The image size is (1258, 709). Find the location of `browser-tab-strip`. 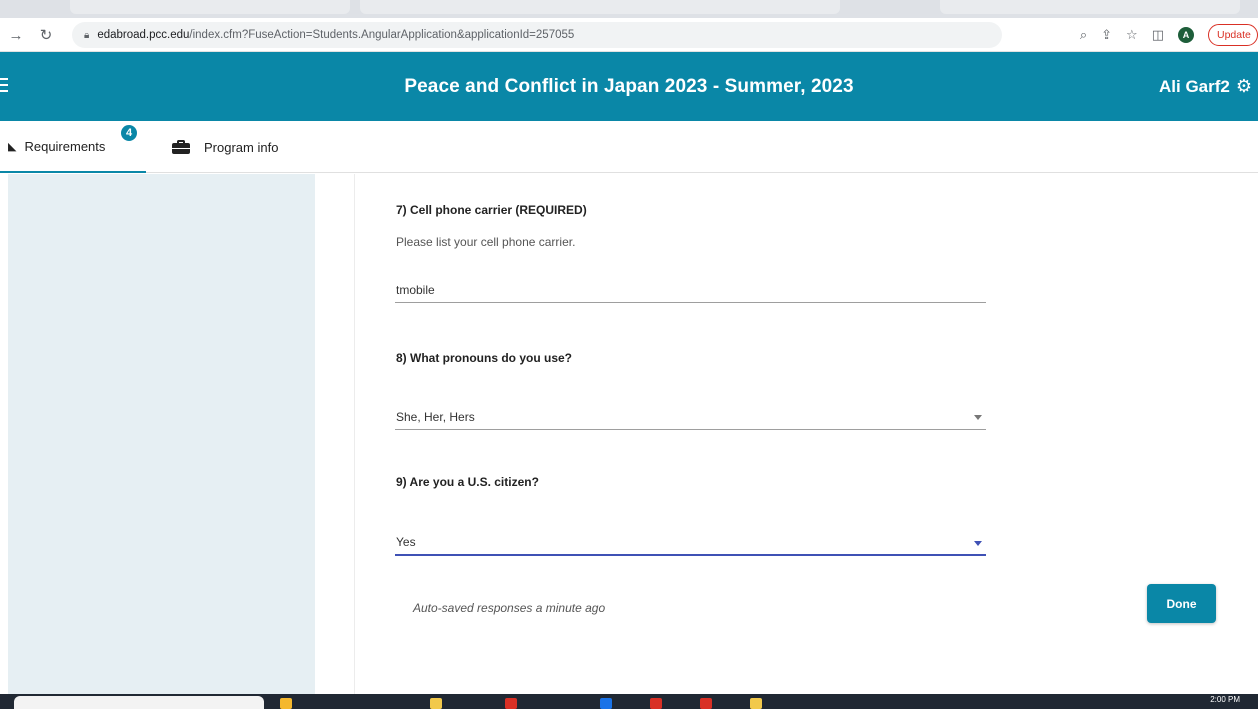

browser-tab-strip is located at coordinates (629, 9).